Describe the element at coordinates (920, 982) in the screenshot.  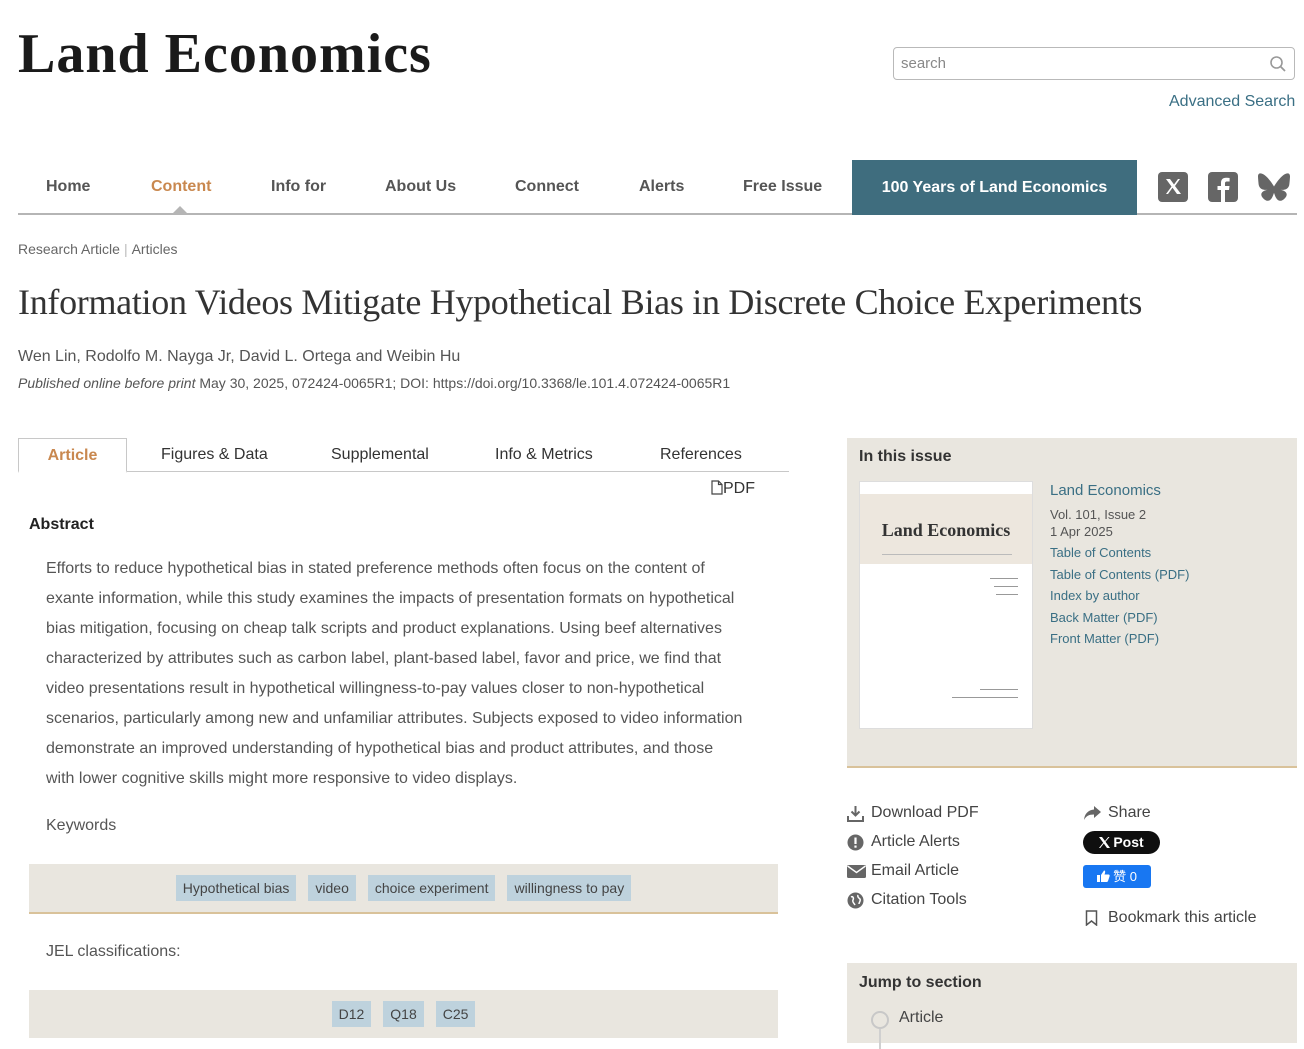
I see `jump-to-section-heading: Jump to section` at that location.